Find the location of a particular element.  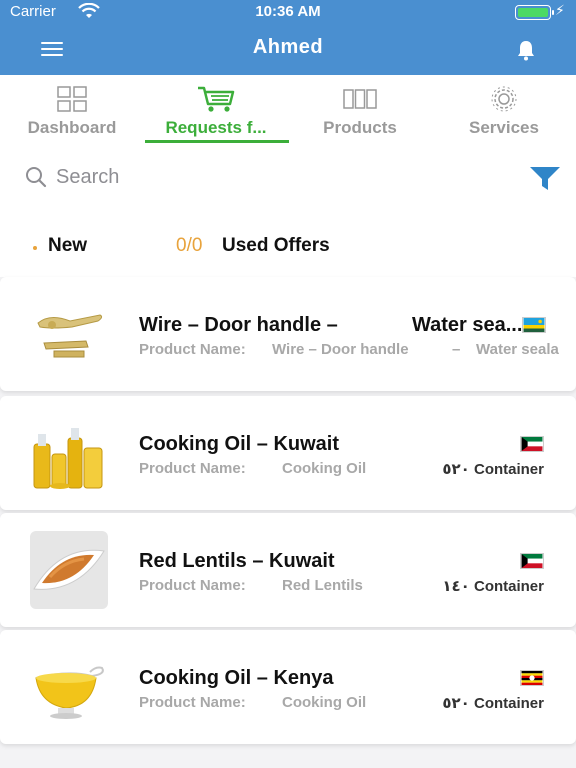

request-title: Red Lentils – Kuwait is located at coordinates (237, 561).